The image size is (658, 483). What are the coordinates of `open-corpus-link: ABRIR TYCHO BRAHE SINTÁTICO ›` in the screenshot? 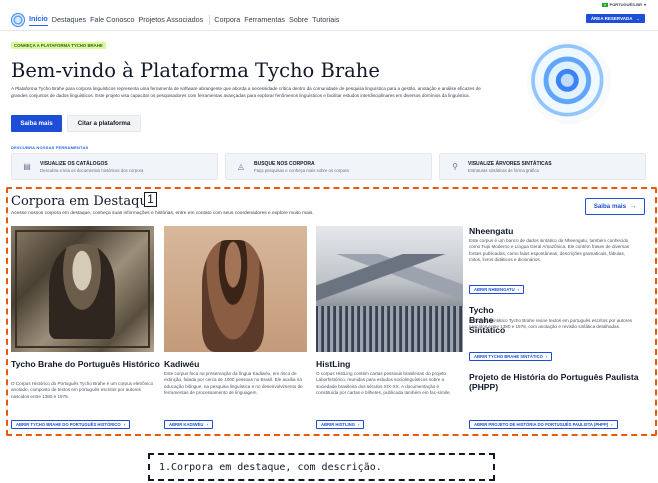 It's located at (511, 356).